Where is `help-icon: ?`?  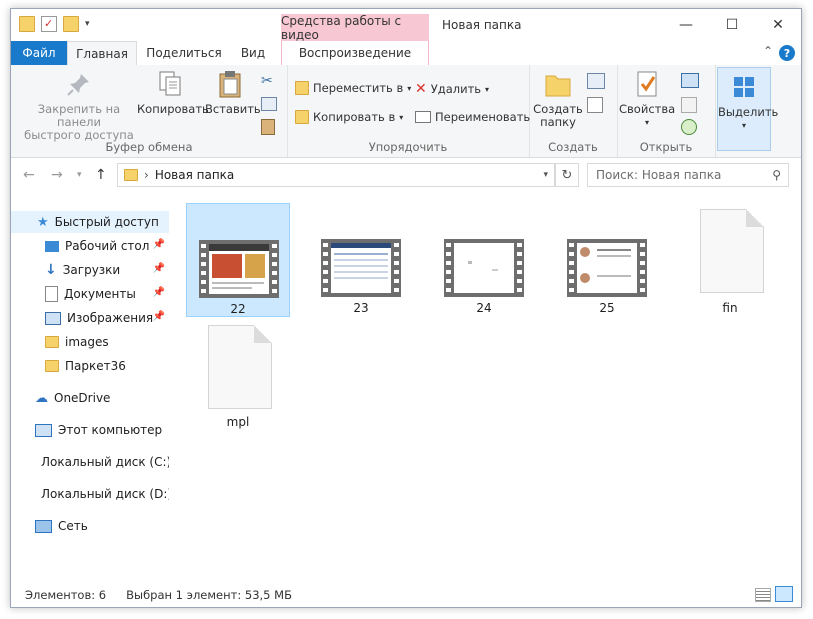
help-icon: ? is located at coordinates (787, 53).